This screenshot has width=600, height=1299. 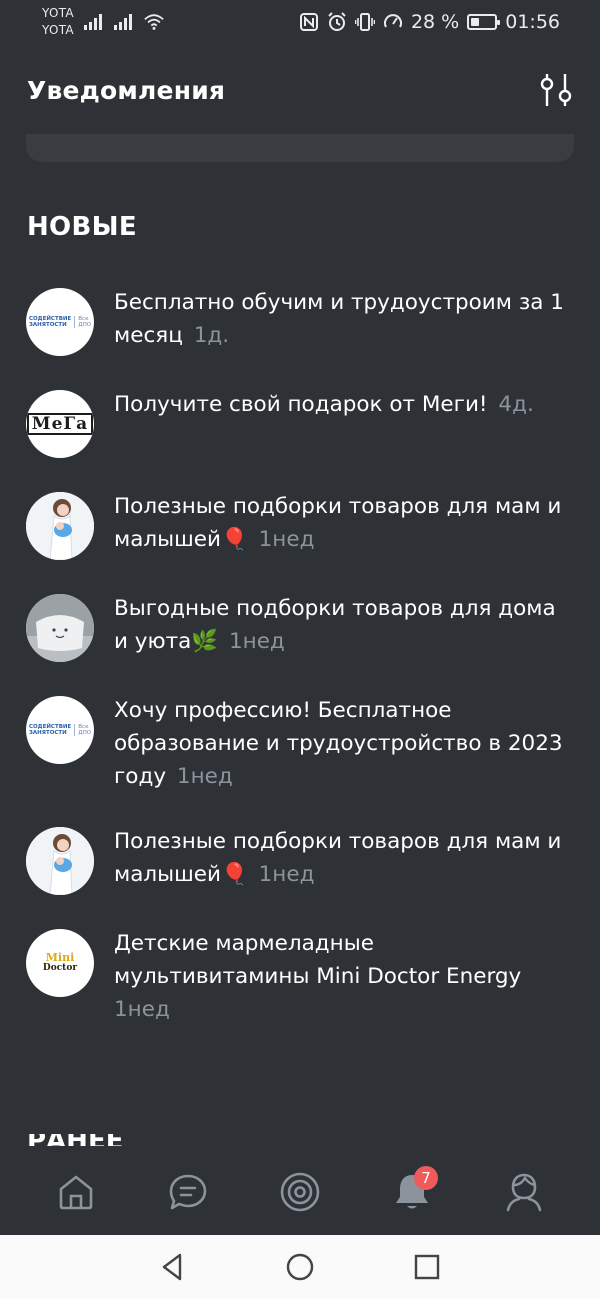 I want to click on page-title: Уведомления, so click(x=126, y=90).